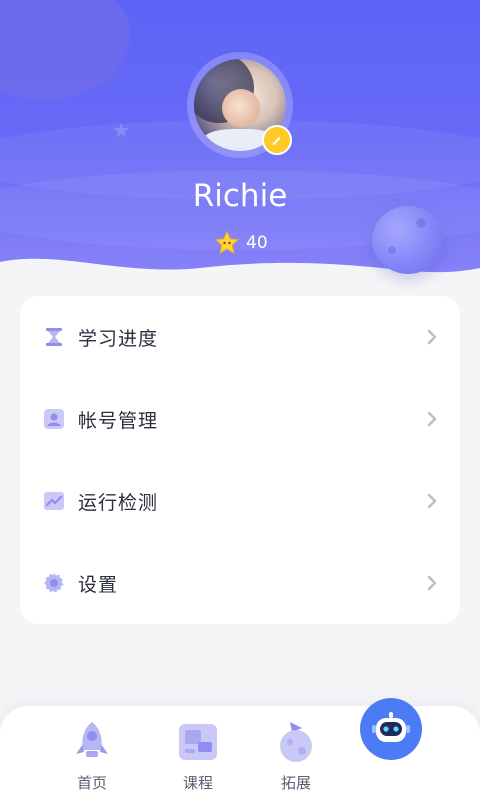 The image size is (480, 800). I want to click on planet-icon, so click(296, 742).